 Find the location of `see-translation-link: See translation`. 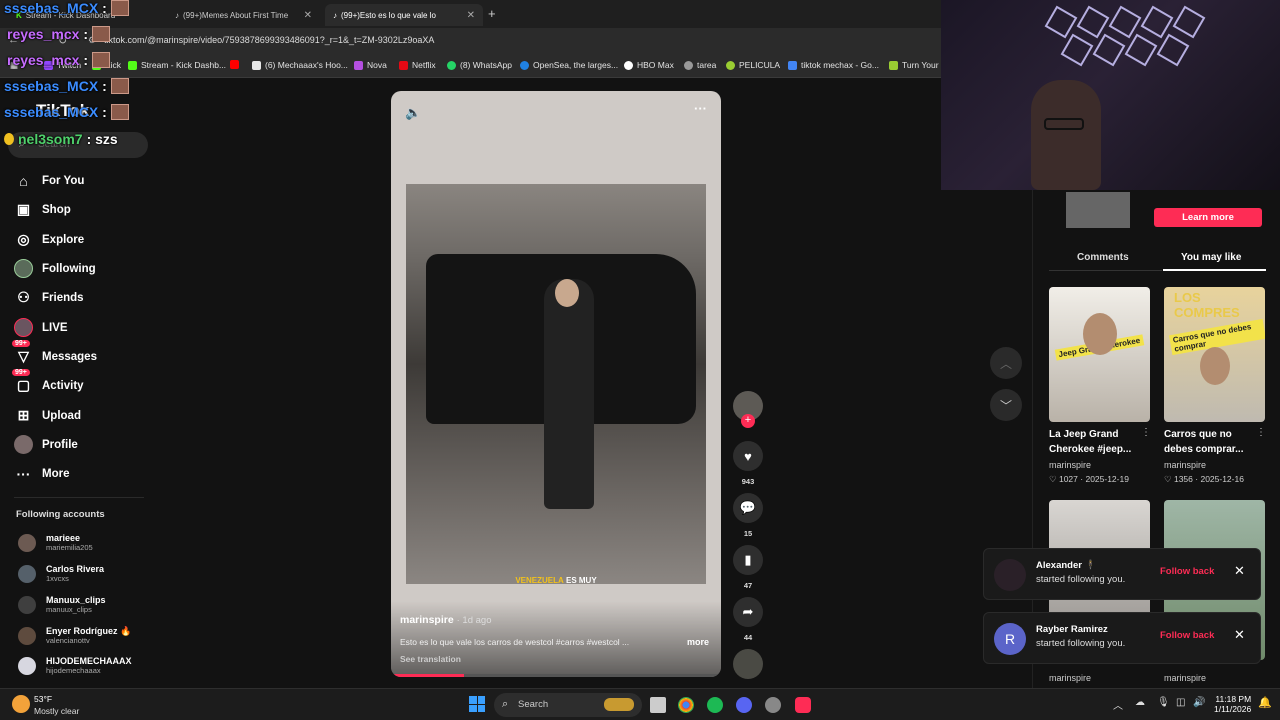

see-translation-link: See translation is located at coordinates (430, 659).